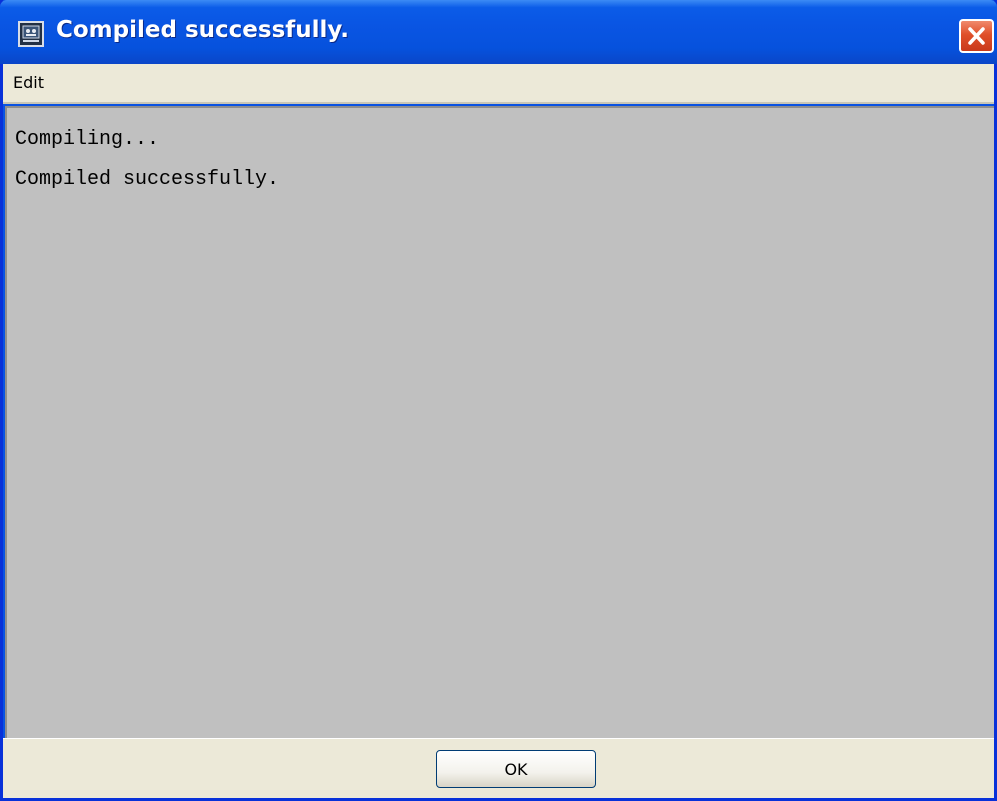 This screenshot has height=801, width=997. What do you see at coordinates (203, 30) in the screenshot?
I see `window-title: Compiled successfully.` at bounding box center [203, 30].